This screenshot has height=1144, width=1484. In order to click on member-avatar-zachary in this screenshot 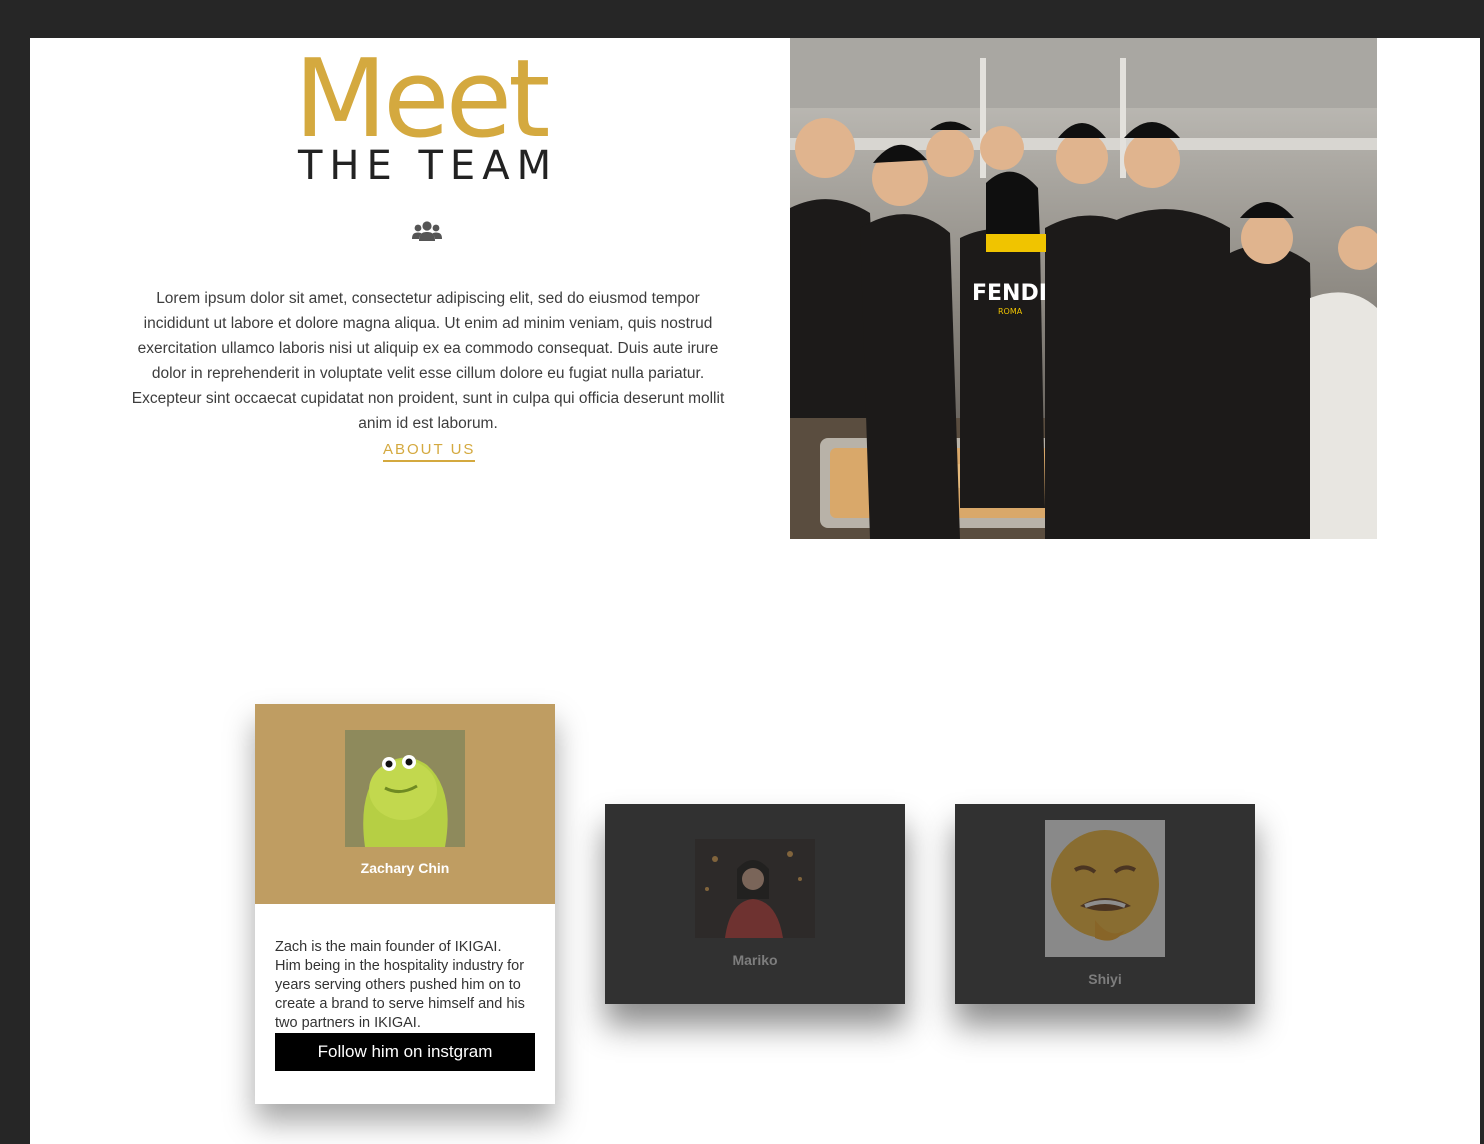, I will do `click(405, 788)`.